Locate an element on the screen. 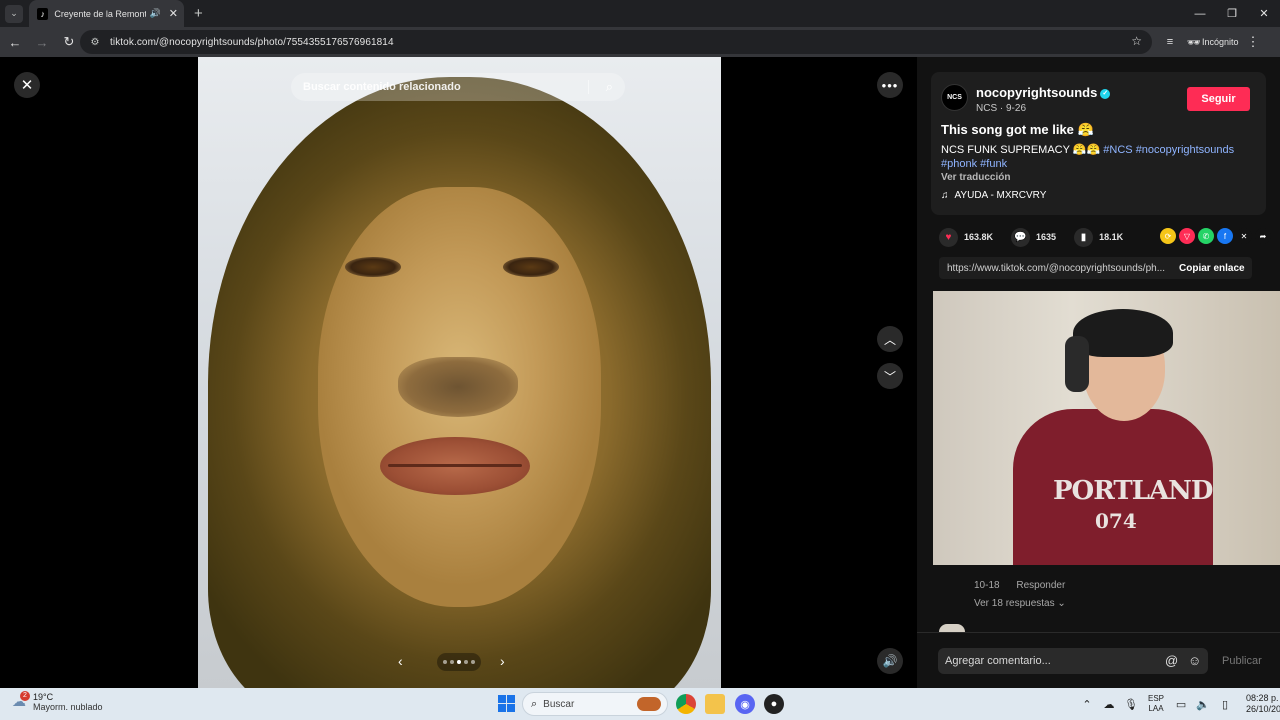 This screenshot has height=720, width=1280. onedrive-icon: ☁ is located at coordinates (1109, 704).